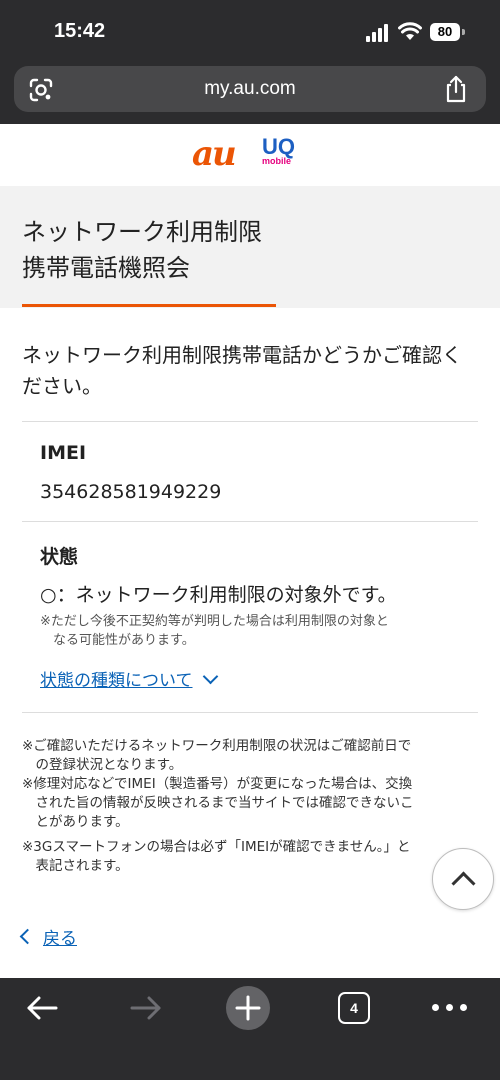 The height and width of the screenshot is (1080, 500). I want to click on status-types-link-text: 状態の種類について, so click(116, 681).